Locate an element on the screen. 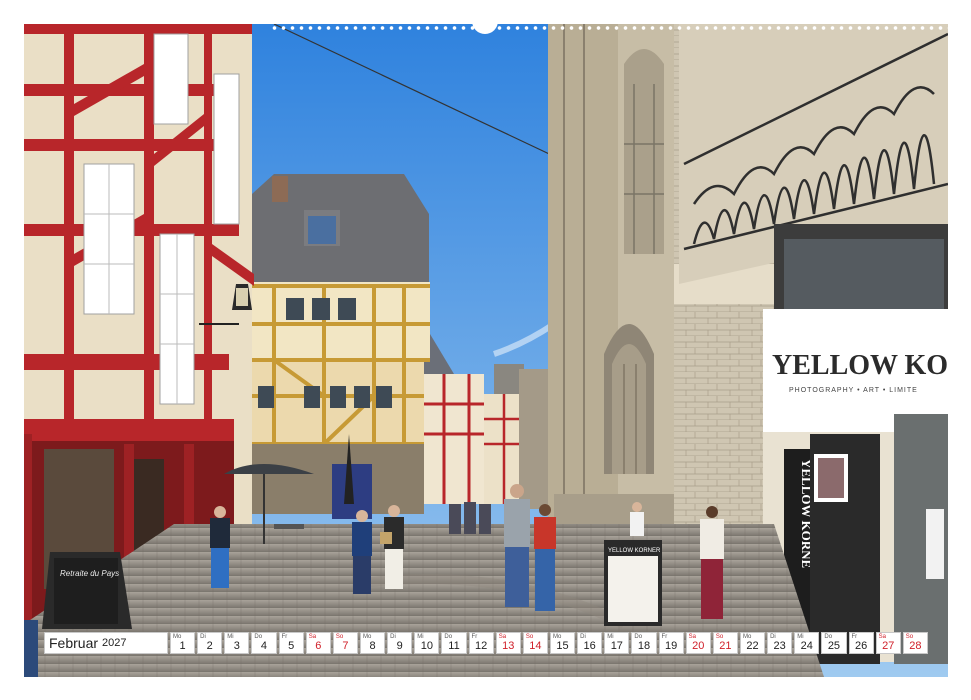 This screenshot has height=700, width=971. day-number: 23 is located at coordinates (779, 646).